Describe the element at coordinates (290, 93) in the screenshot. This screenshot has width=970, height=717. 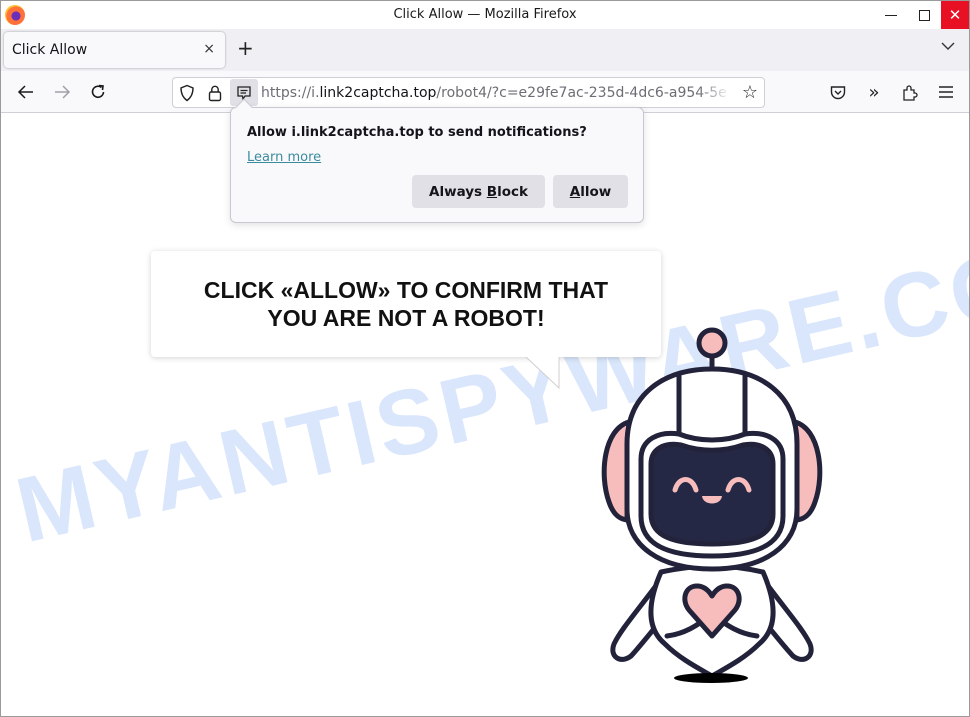
I see `url-scheme: https://i.` at that location.